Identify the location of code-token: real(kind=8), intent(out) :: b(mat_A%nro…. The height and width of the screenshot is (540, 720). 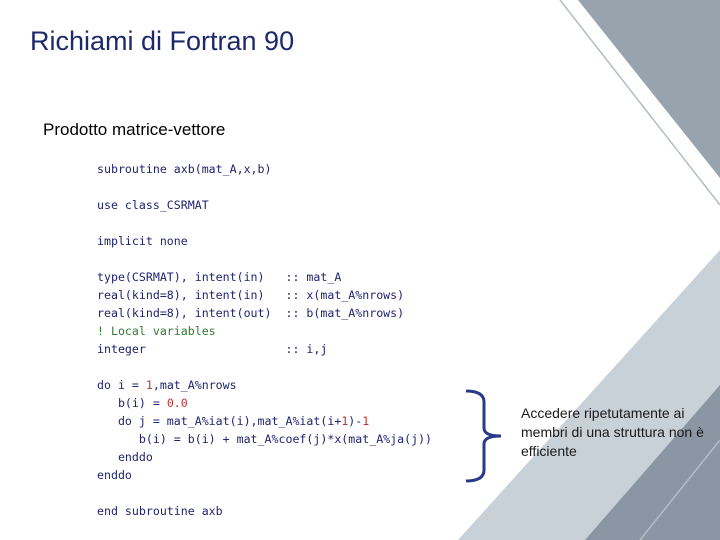
(251, 313).